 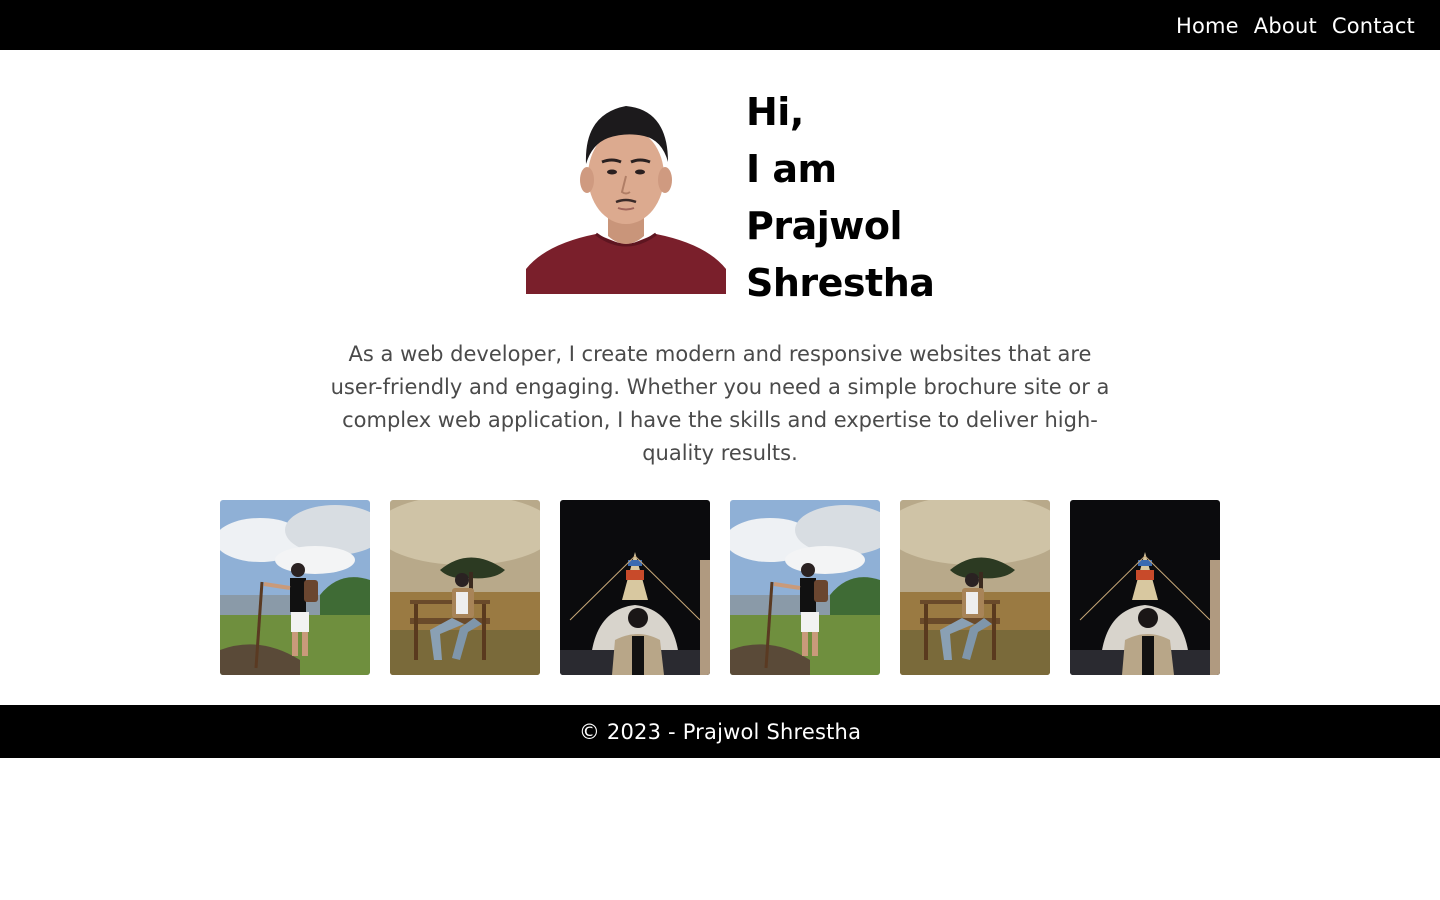 I want to click on nav-link-about: About, so click(x=1285, y=25).